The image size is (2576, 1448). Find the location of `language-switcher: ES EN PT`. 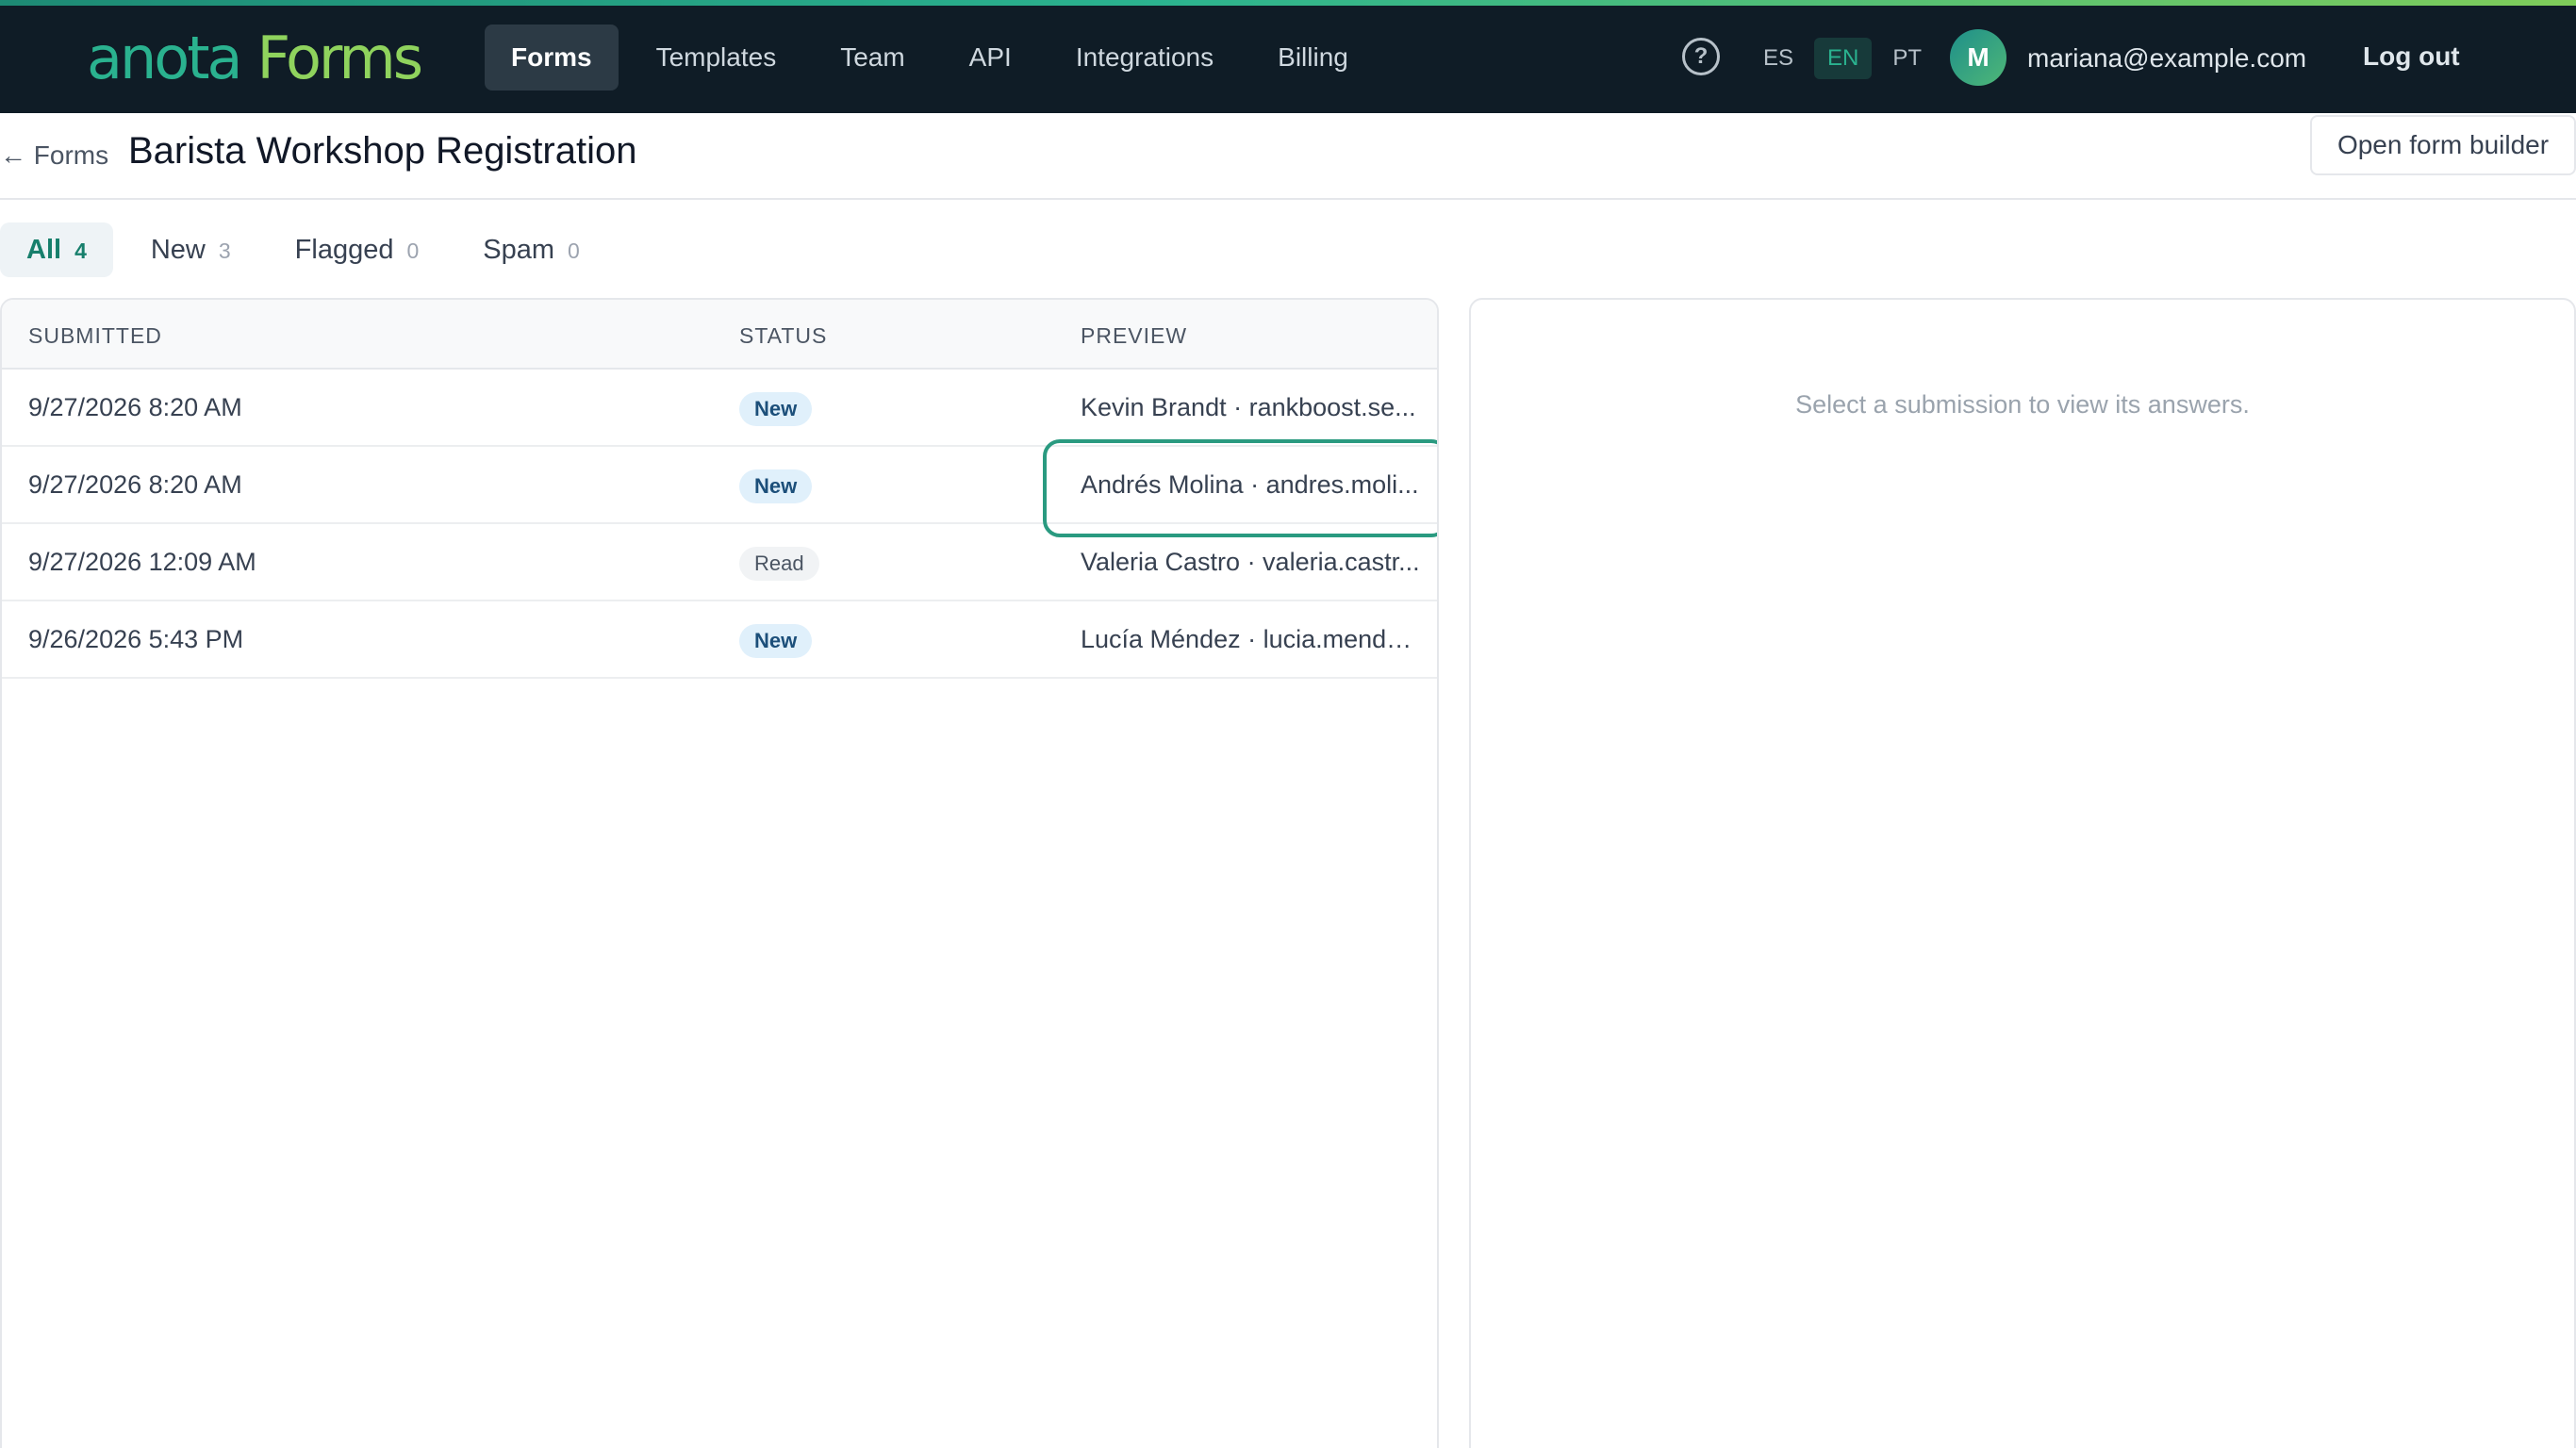

language-switcher: ES EN PT is located at coordinates (1846, 58).